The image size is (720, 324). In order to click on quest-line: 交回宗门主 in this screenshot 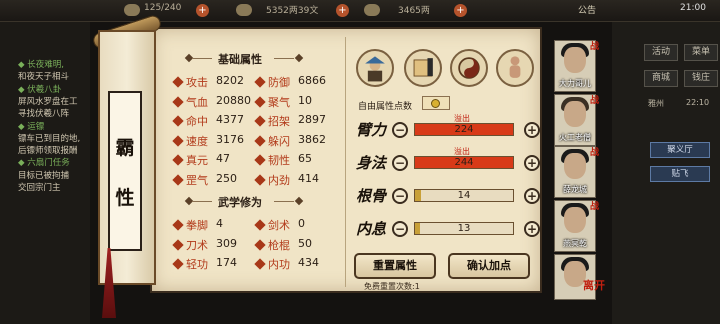, I will do `click(39, 187)`.